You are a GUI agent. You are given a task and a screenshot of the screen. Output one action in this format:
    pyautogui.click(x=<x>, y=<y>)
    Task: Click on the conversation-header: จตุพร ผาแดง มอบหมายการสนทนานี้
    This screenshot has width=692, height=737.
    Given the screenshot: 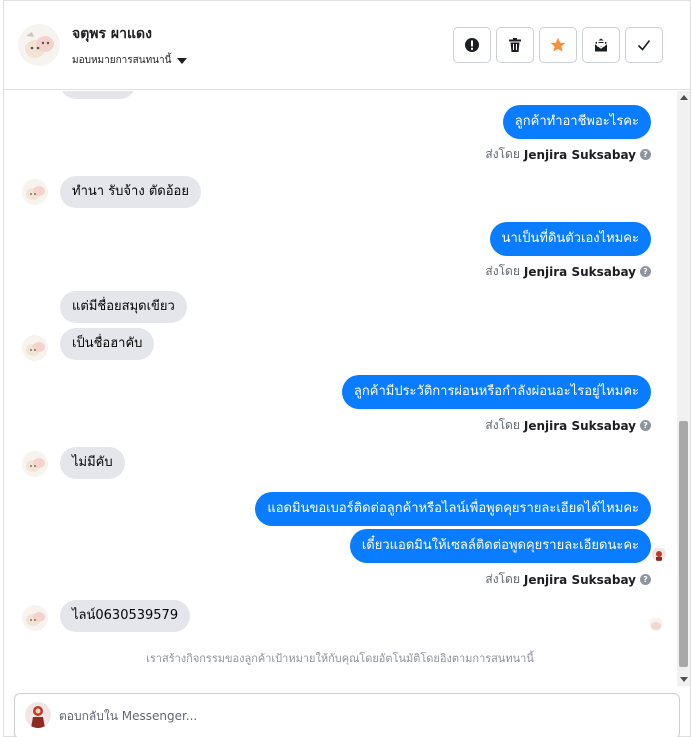 What is the action you would take?
    pyautogui.click(x=347, y=45)
    